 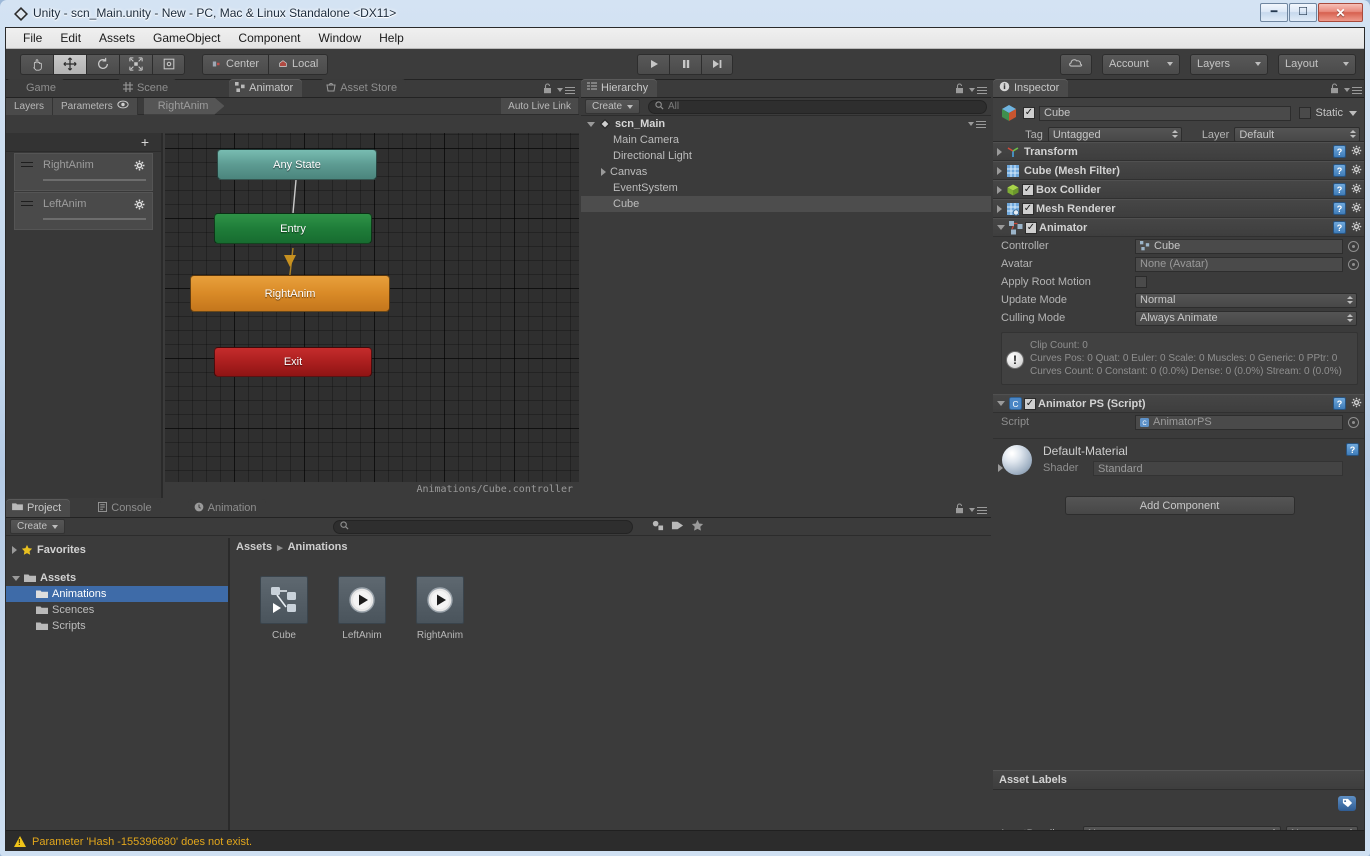 I want to click on close-button: ✕, so click(x=1340, y=12).